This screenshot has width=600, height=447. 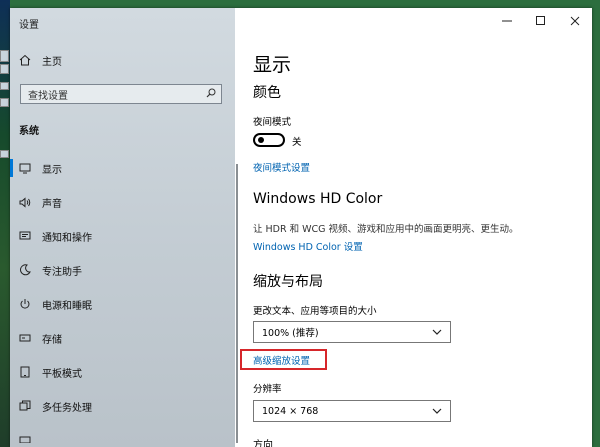 What do you see at coordinates (122, 236) in the screenshot?
I see `sidebar-item-notifications: 通知和操作` at bounding box center [122, 236].